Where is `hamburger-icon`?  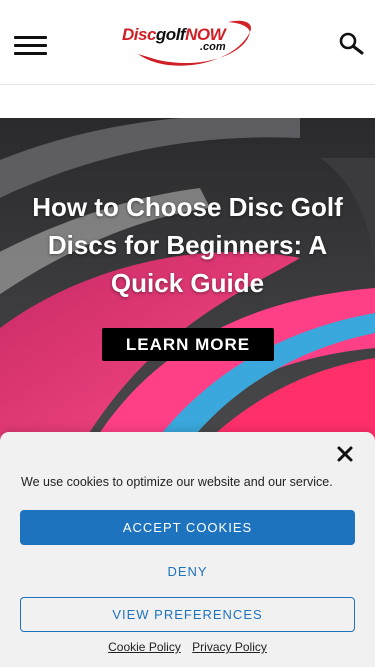
hamburger-icon is located at coordinates (30, 46).